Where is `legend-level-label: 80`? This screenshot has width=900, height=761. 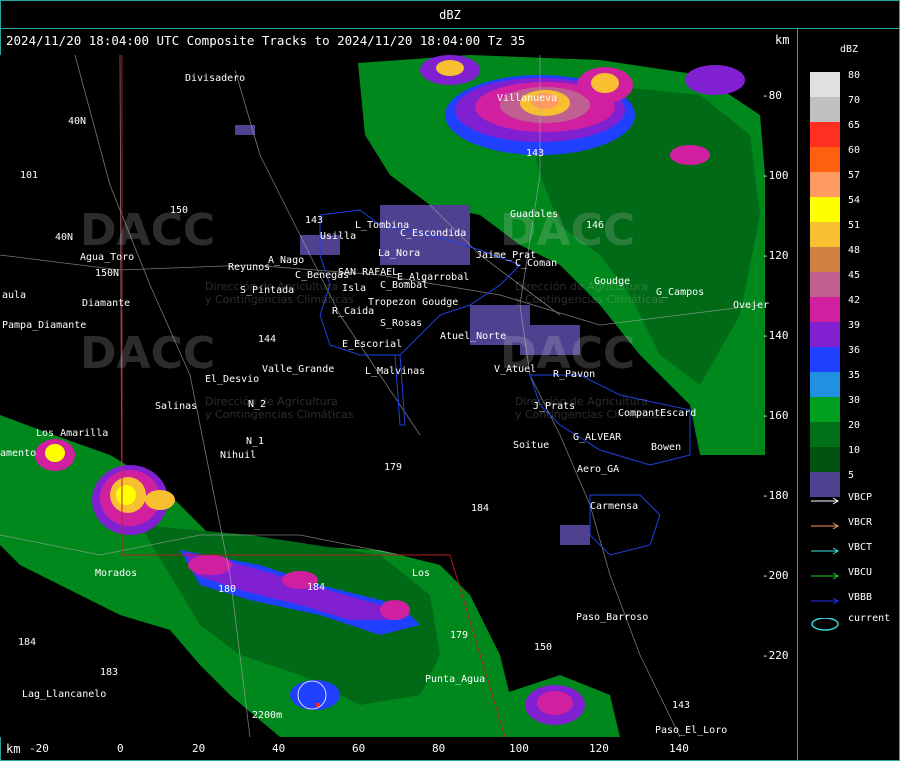 legend-level-label: 80 is located at coordinates (854, 75).